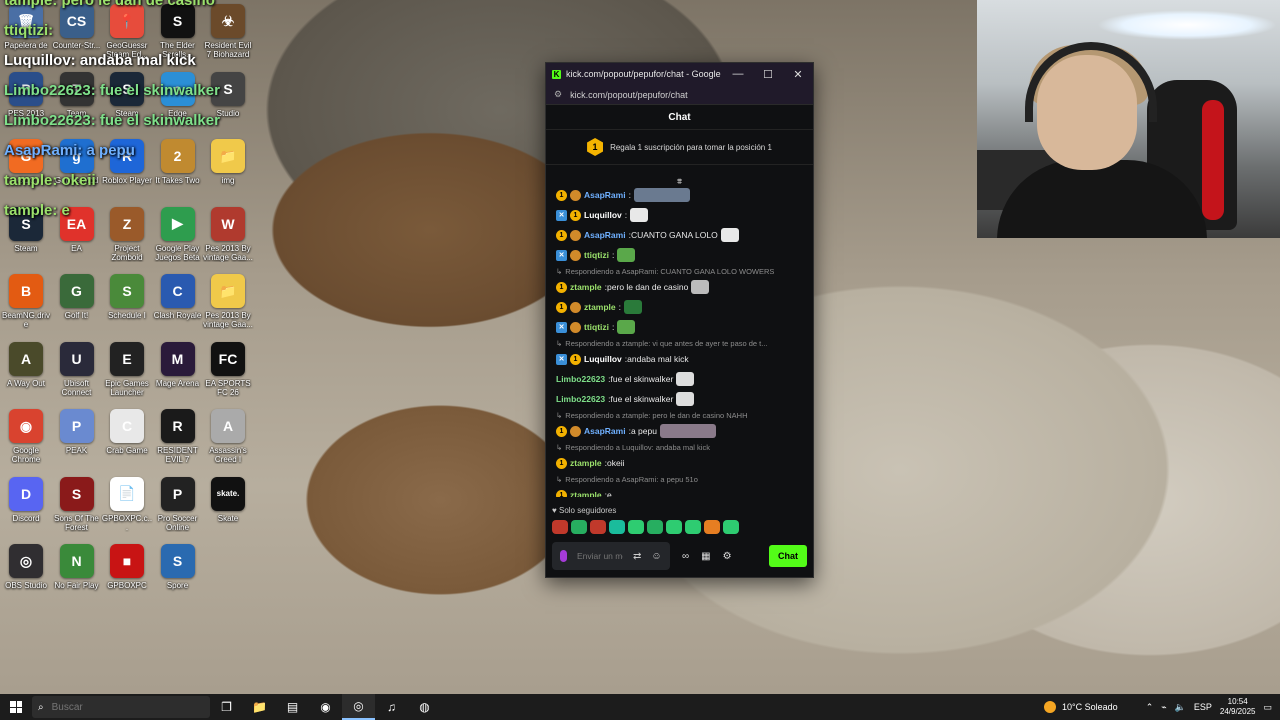 This screenshot has width=1280, height=720. I want to click on desktop-icon: S Schedule I, so click(127, 301).